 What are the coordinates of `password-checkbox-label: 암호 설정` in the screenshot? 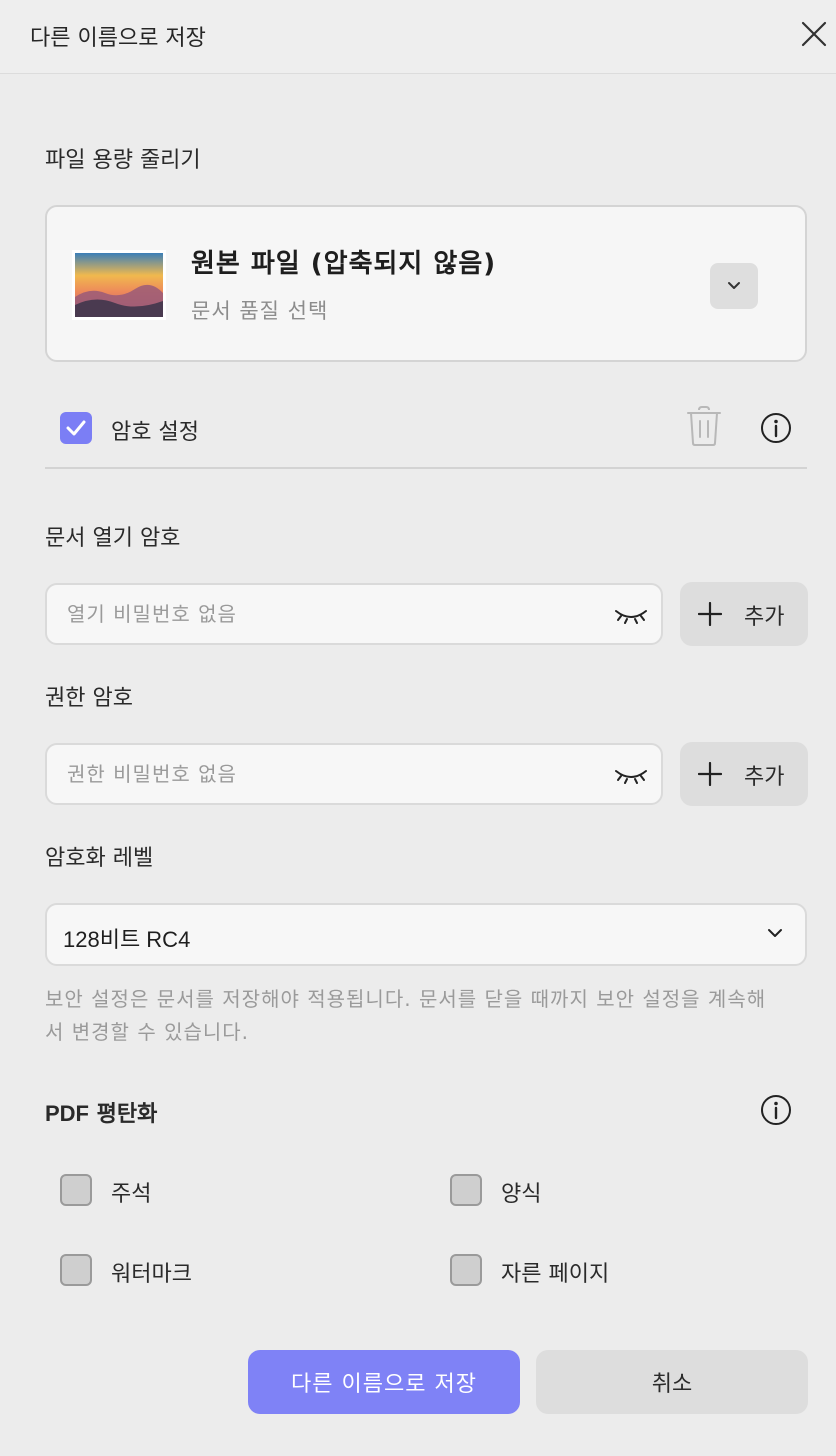 It's located at (155, 432).